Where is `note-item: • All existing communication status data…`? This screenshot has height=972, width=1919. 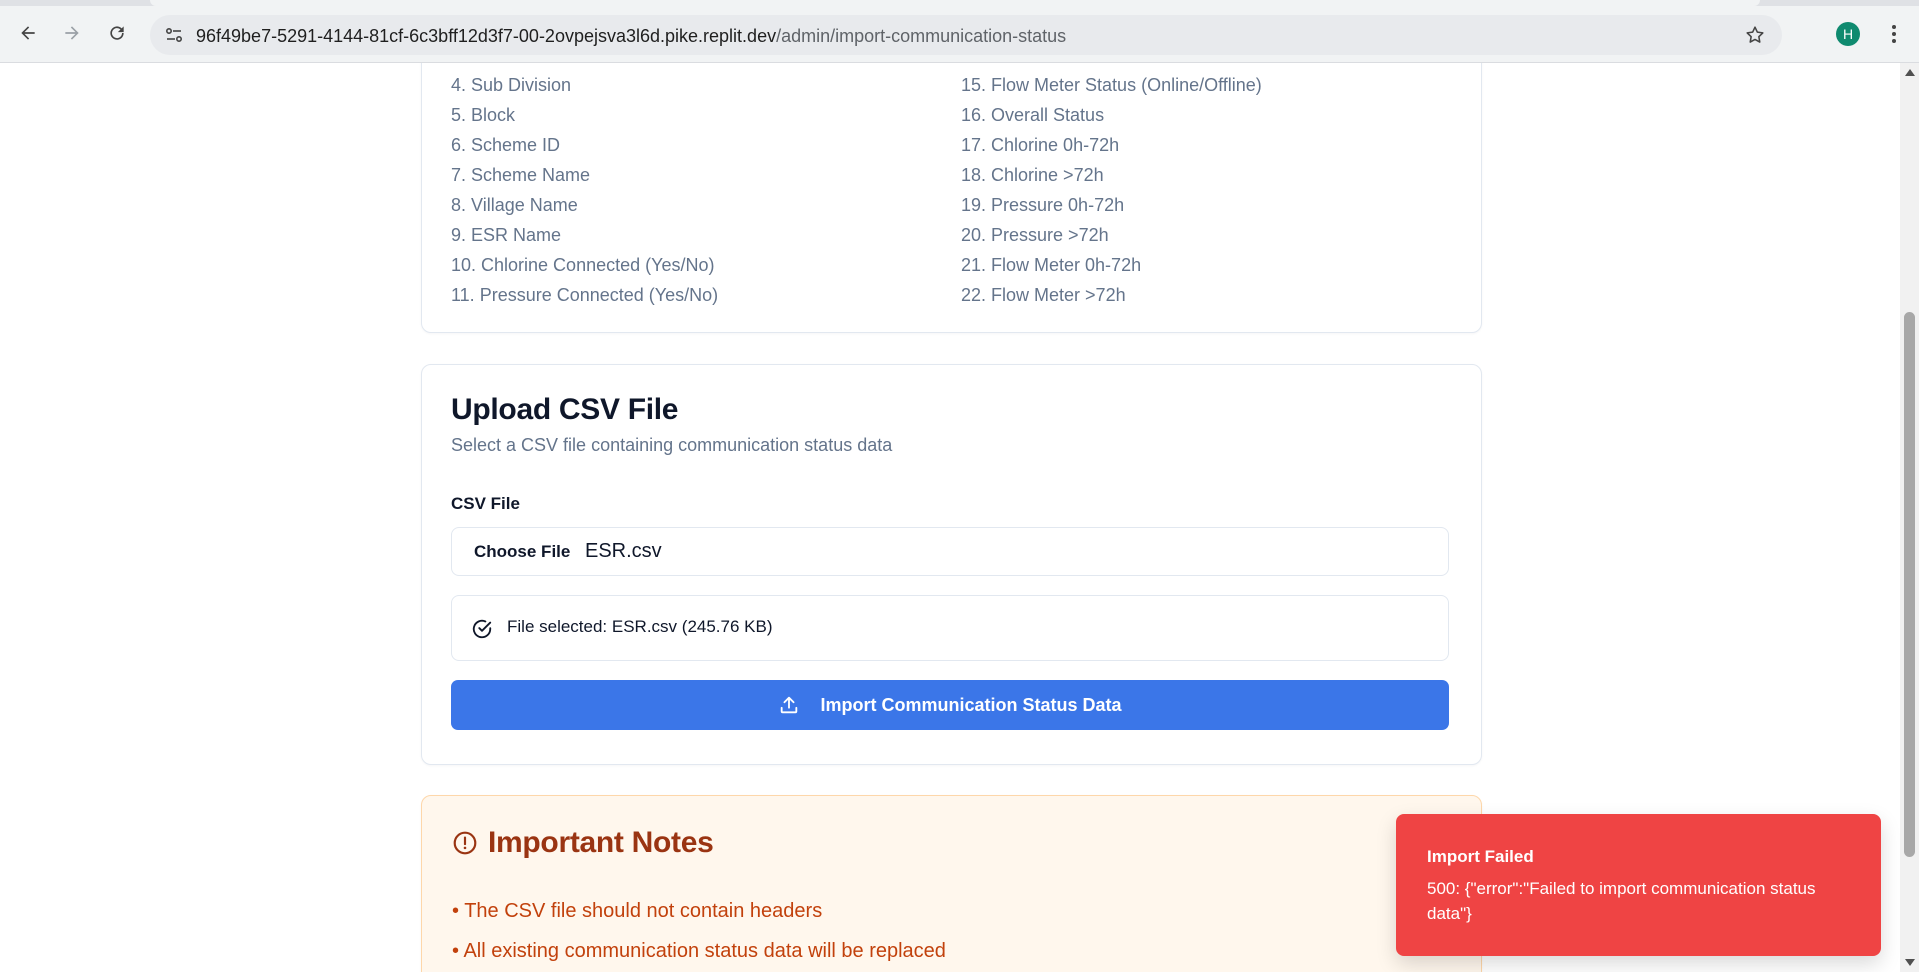 note-item: • All existing communication status data… is located at coordinates (699, 951).